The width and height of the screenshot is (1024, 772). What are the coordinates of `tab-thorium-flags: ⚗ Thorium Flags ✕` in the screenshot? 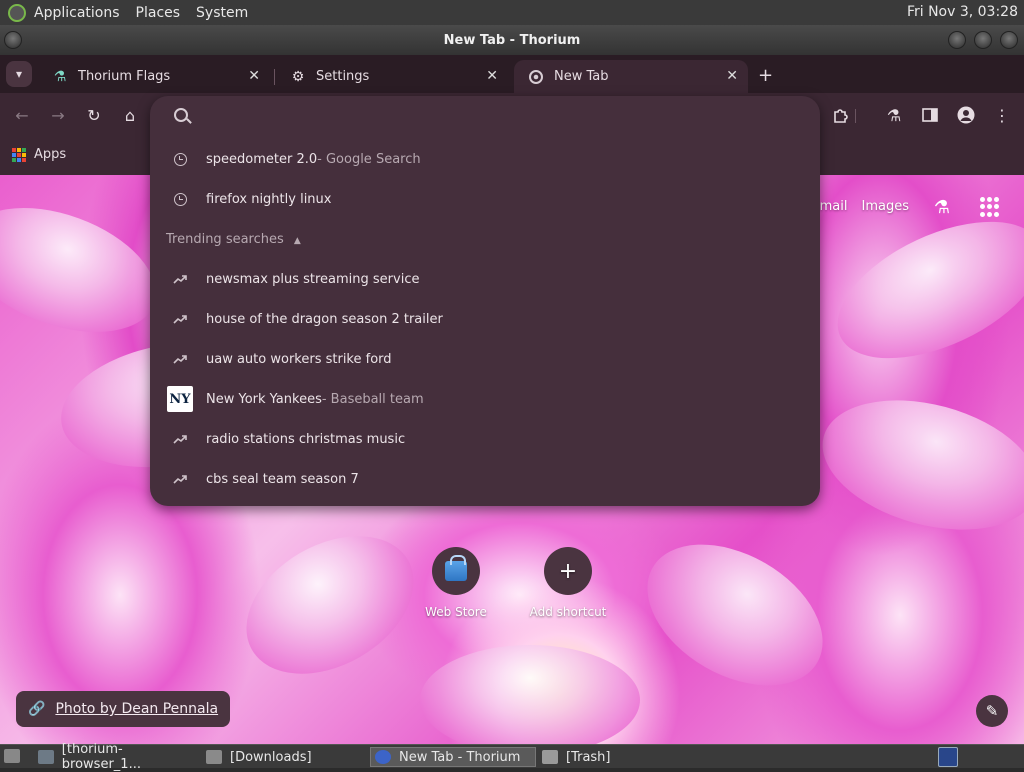 It's located at (154, 76).